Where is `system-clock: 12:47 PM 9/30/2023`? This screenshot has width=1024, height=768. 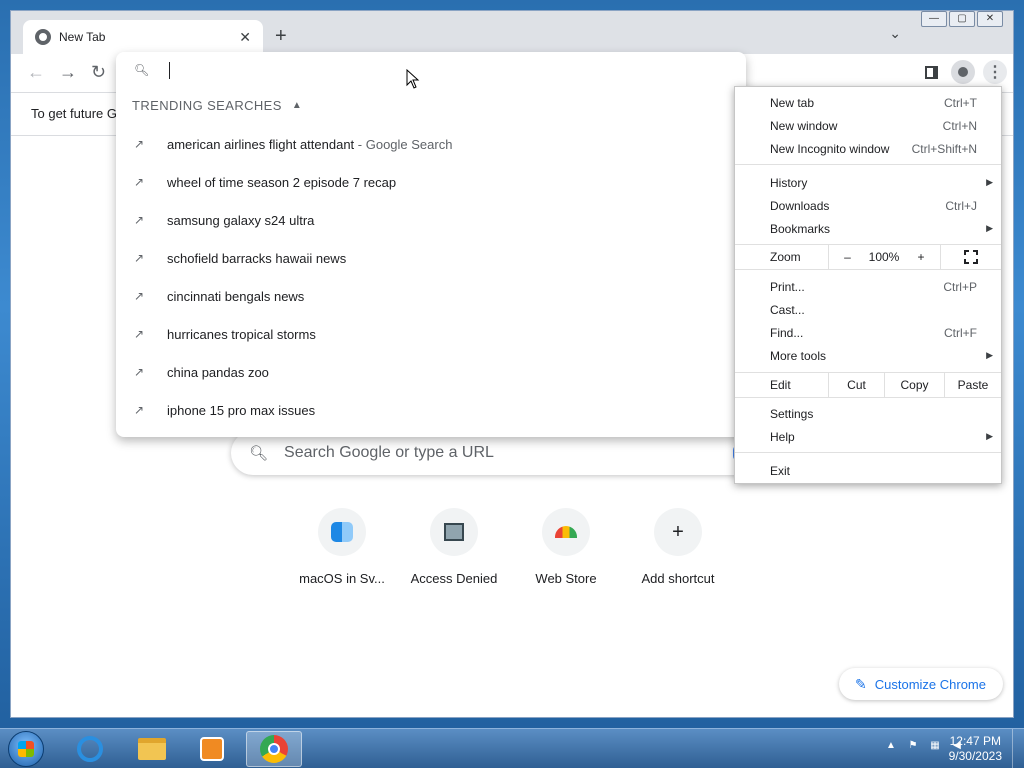 system-clock: 12:47 PM 9/30/2023 is located at coordinates (975, 749).